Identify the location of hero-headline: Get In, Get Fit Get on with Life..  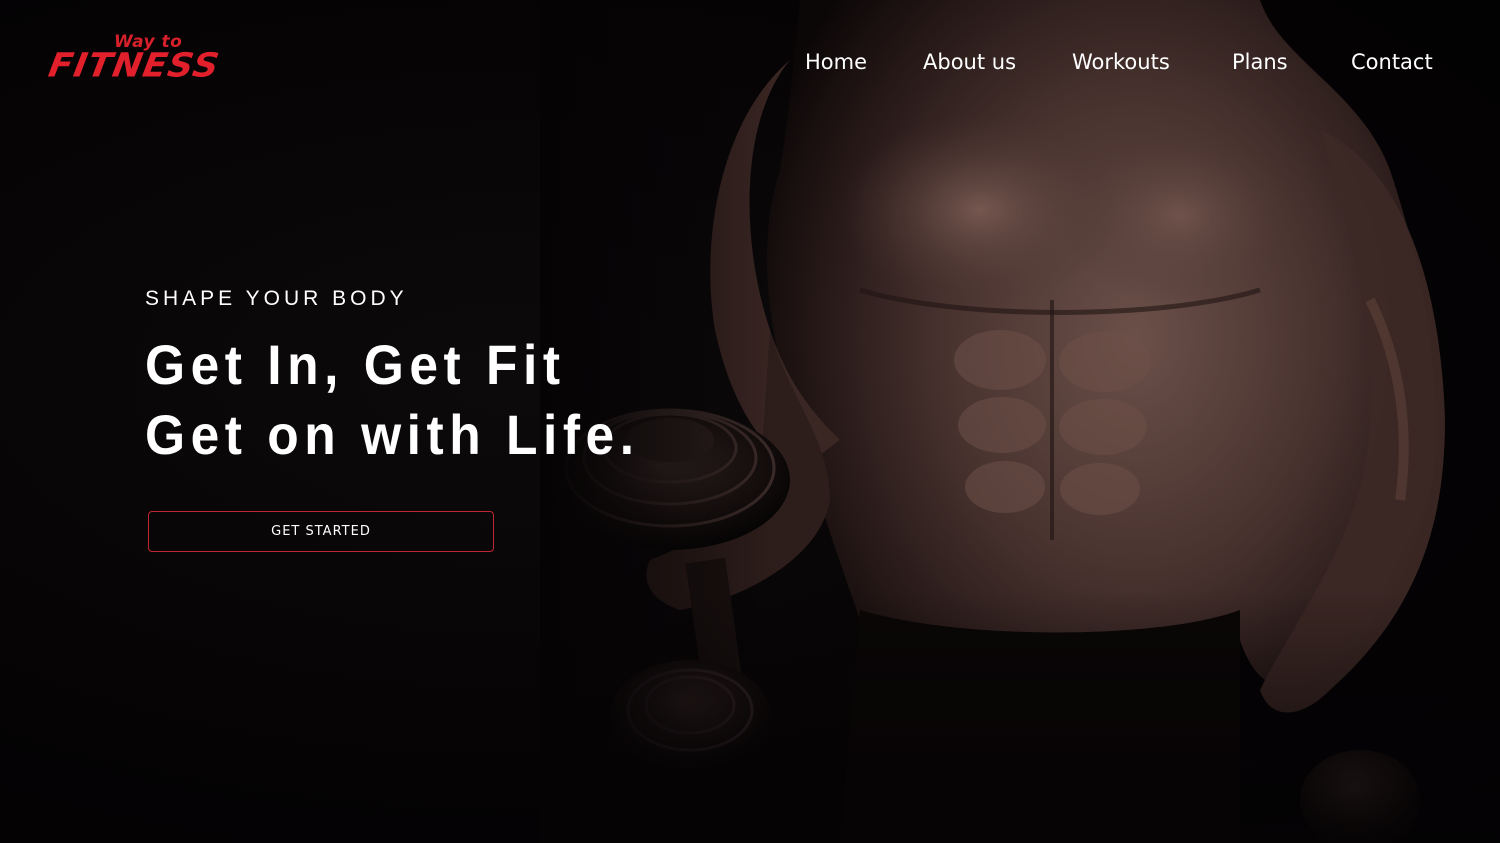
(392, 400).